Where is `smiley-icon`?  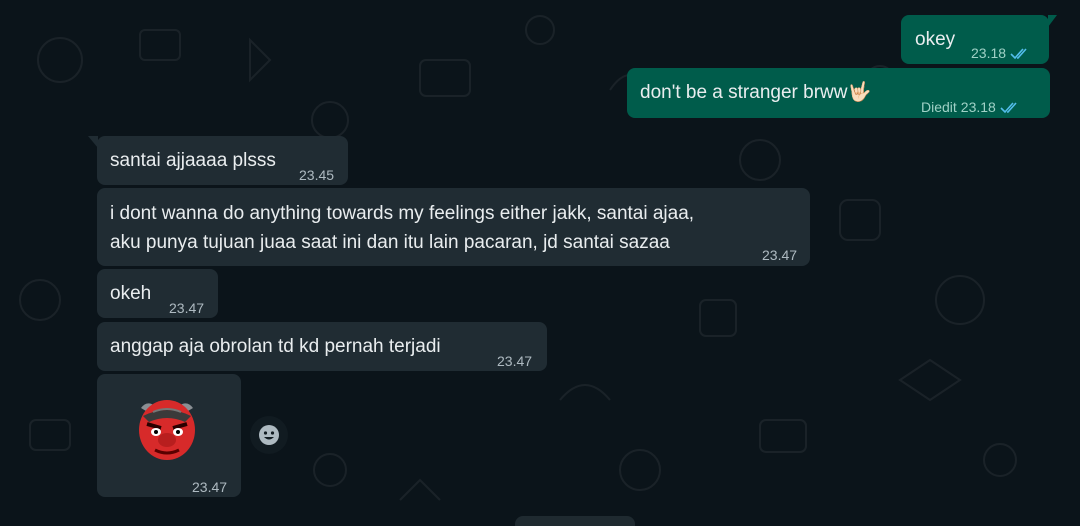
smiley-icon is located at coordinates (269, 435).